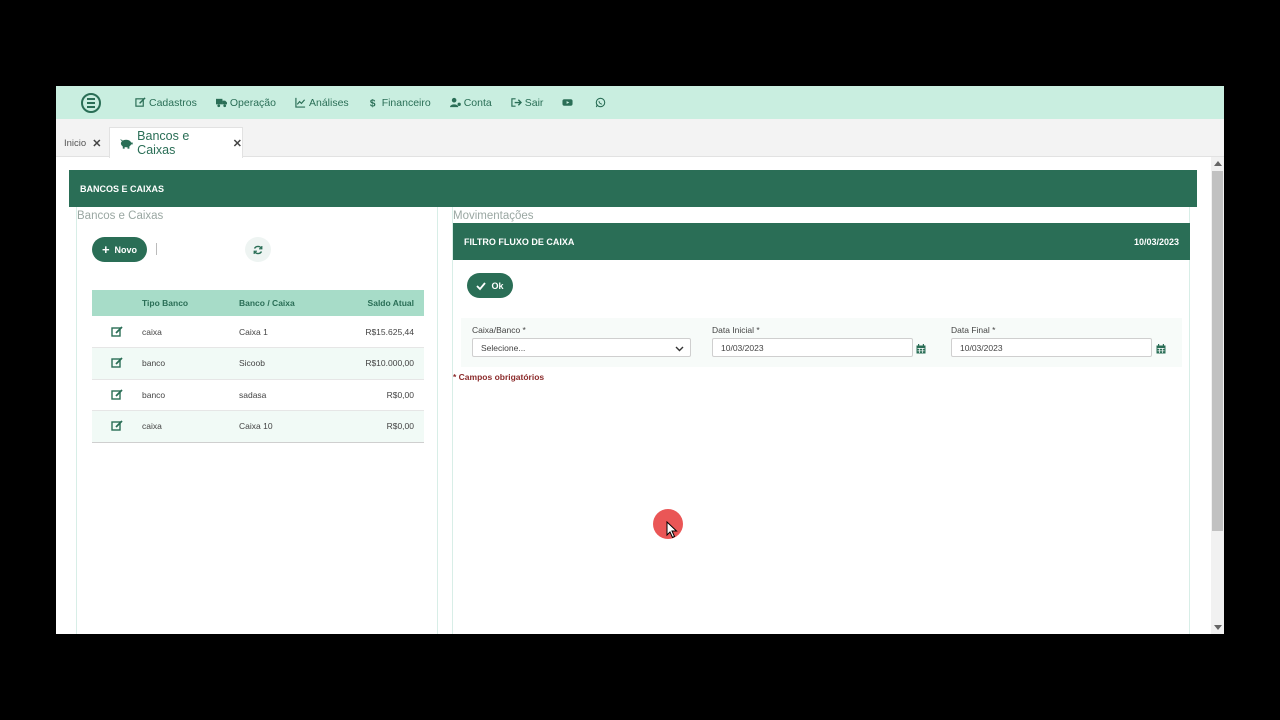  I want to click on youtube-icon, so click(567, 102).